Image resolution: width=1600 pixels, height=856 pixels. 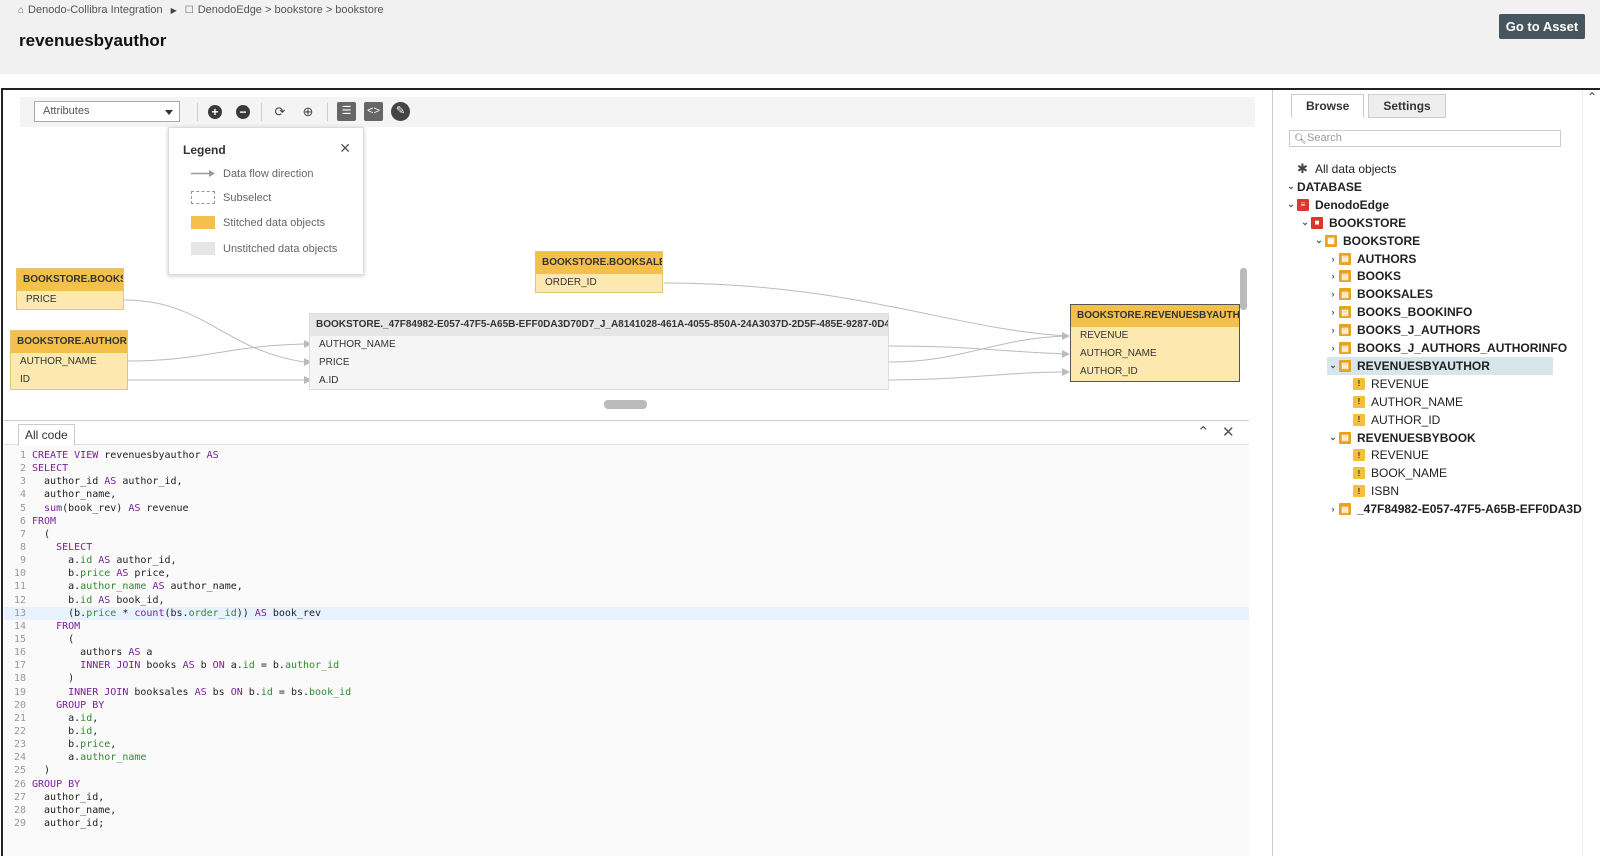 What do you see at coordinates (1462, 348) in the screenshot?
I see `tree-item-label: BOOKS_J_AUTHORS_AUTHORINFO` at bounding box center [1462, 348].